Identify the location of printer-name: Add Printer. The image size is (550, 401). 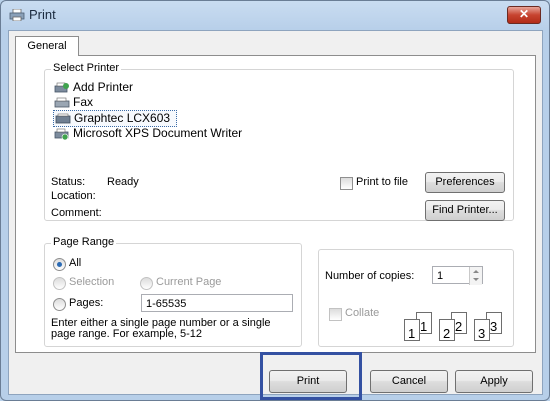
(103, 87).